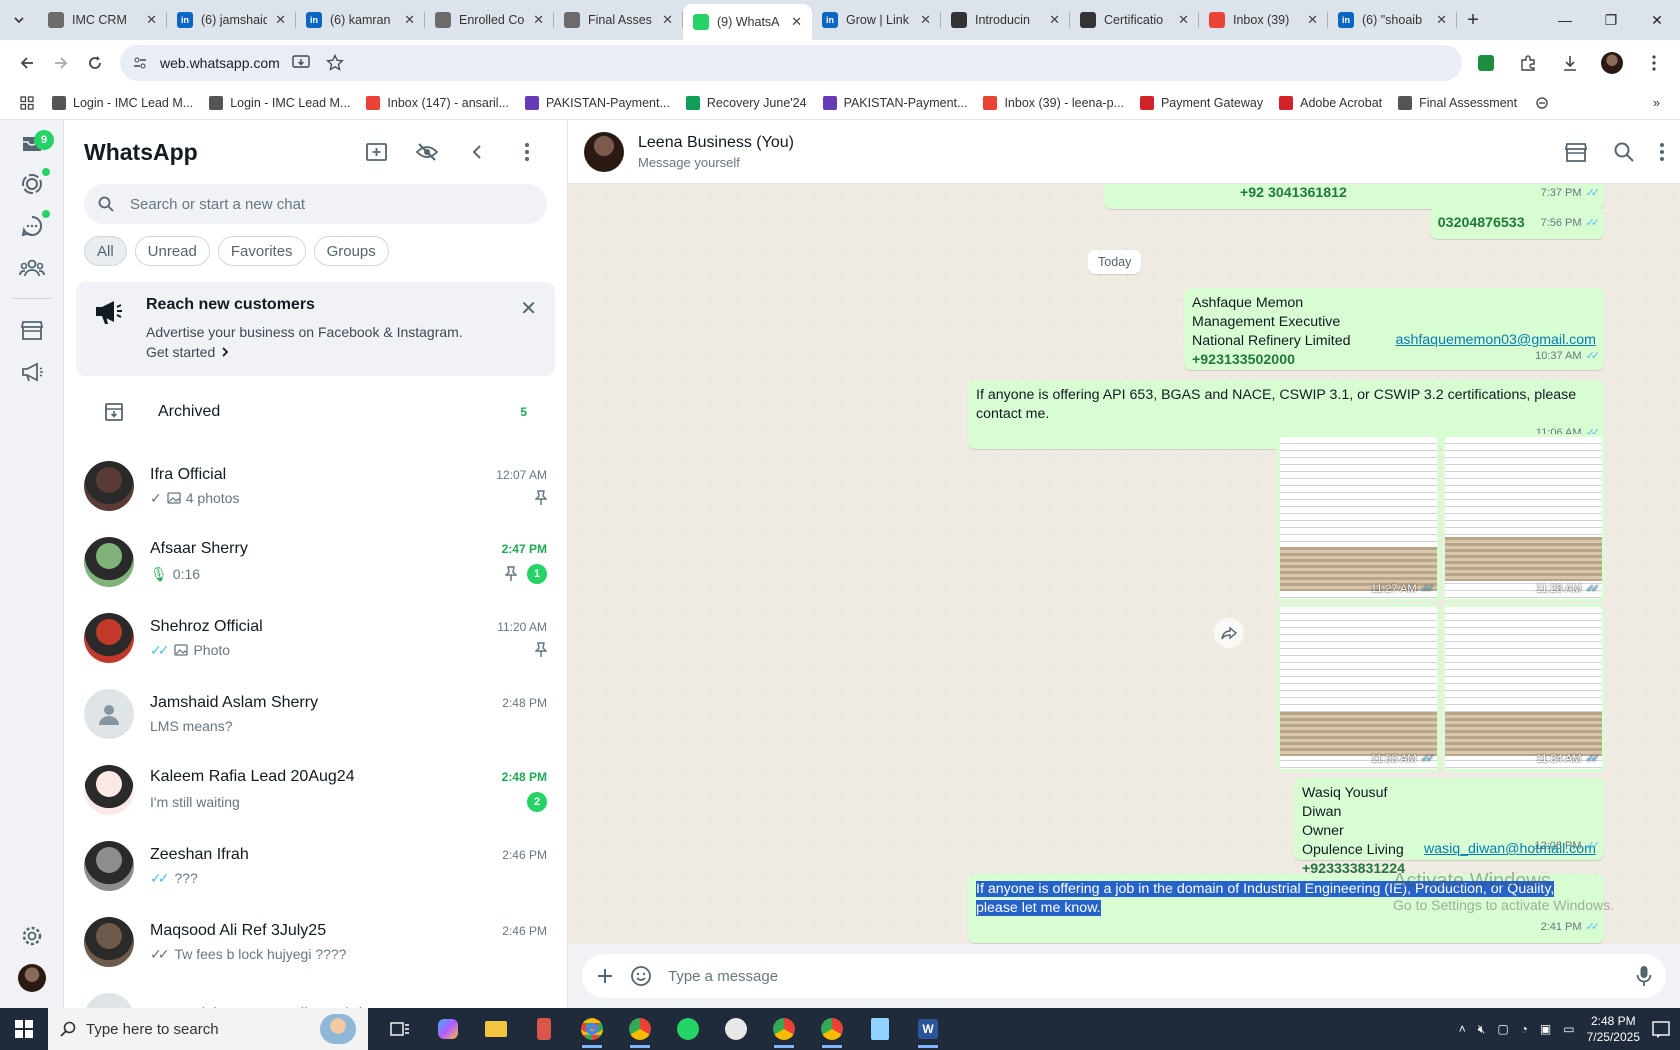  I want to click on conversation-search-icon, so click(1624, 152).